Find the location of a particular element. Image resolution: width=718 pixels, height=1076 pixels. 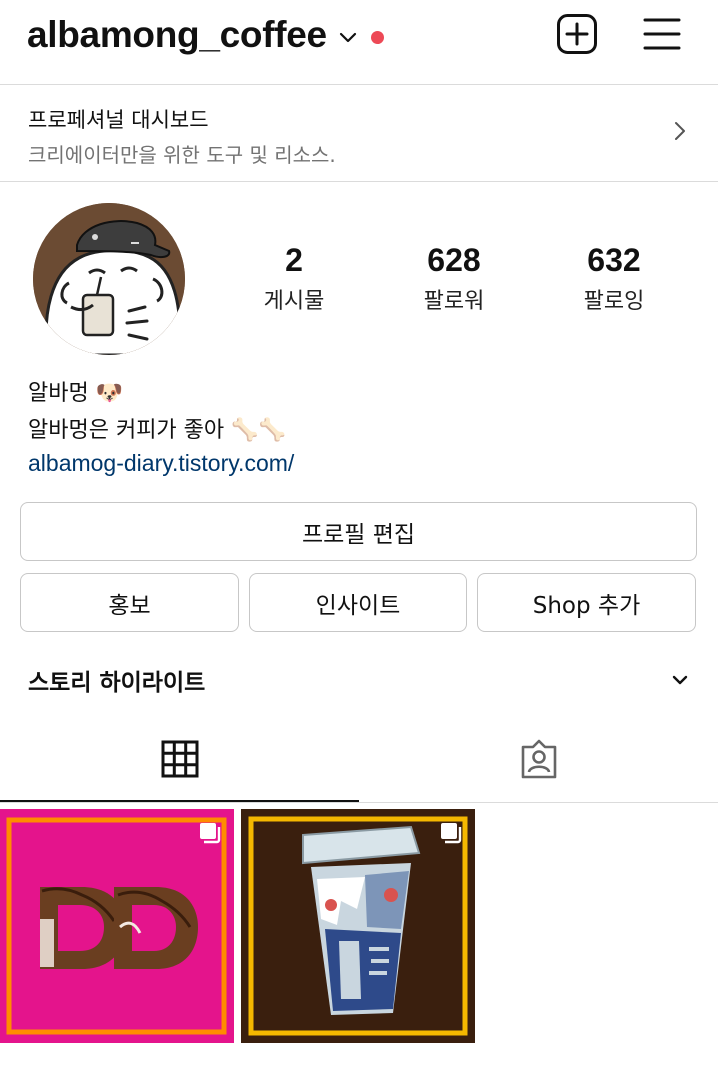

following-count: 632 팔로잉 is located at coordinates (614, 277).